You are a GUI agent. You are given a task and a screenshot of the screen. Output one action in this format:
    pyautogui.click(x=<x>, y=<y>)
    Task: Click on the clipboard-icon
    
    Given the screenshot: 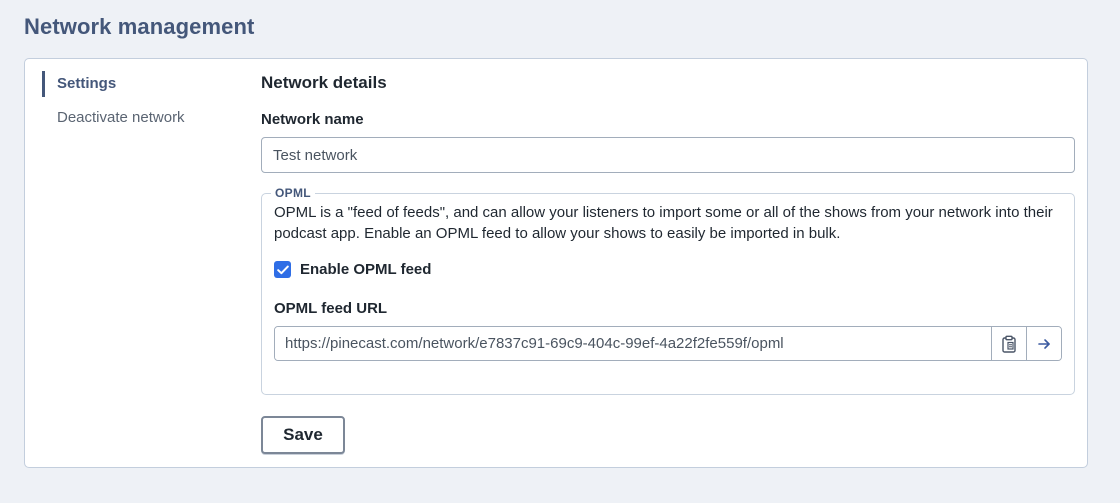 What is the action you would take?
    pyautogui.click(x=1009, y=344)
    